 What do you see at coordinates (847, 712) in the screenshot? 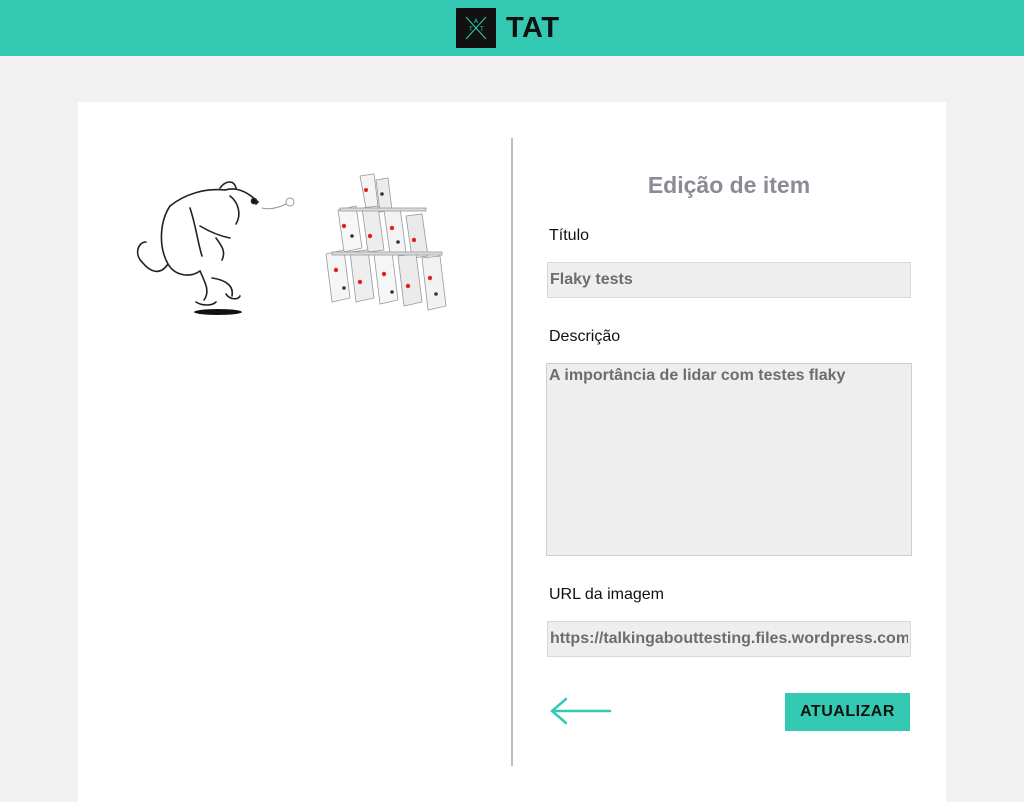
I see `update-button: ATUALIZAR` at bounding box center [847, 712].